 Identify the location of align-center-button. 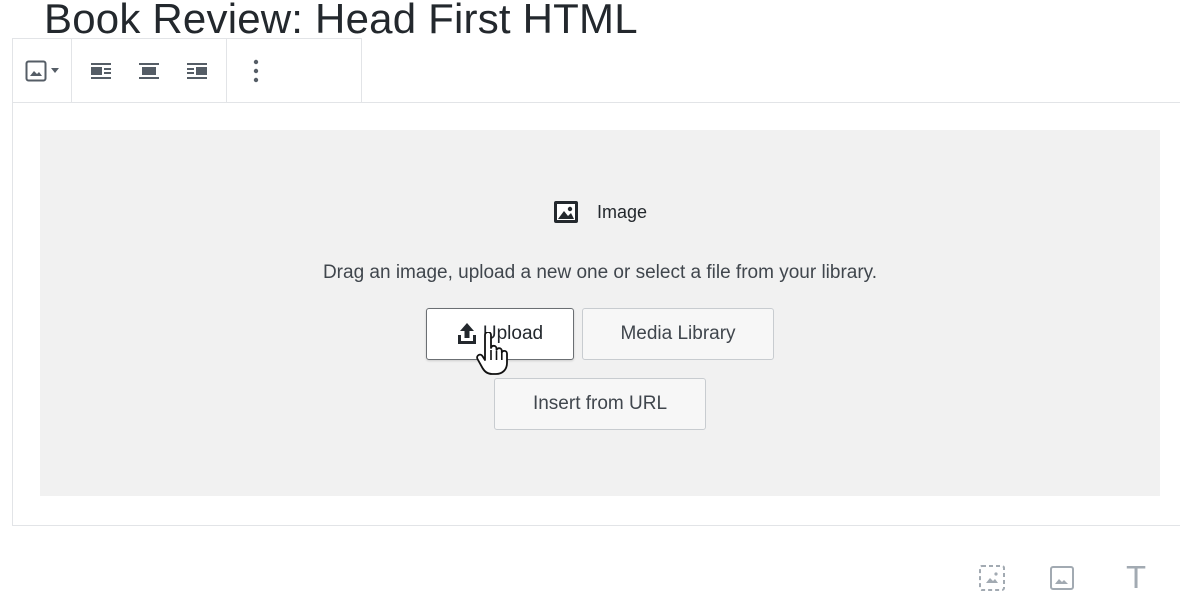
(149, 71).